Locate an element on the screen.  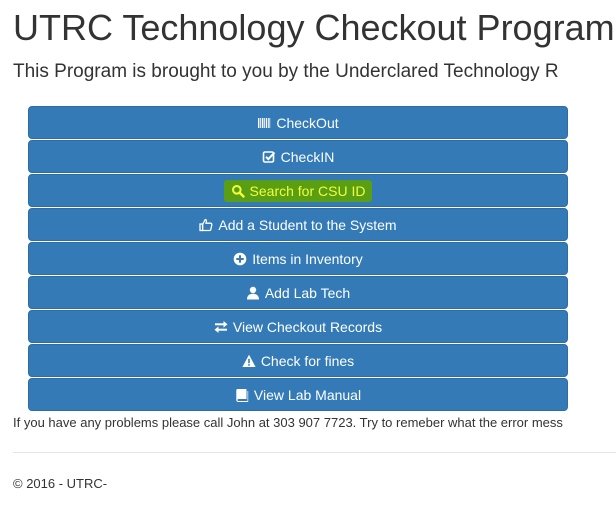
checkout-button: CheckOut is located at coordinates (298, 122).